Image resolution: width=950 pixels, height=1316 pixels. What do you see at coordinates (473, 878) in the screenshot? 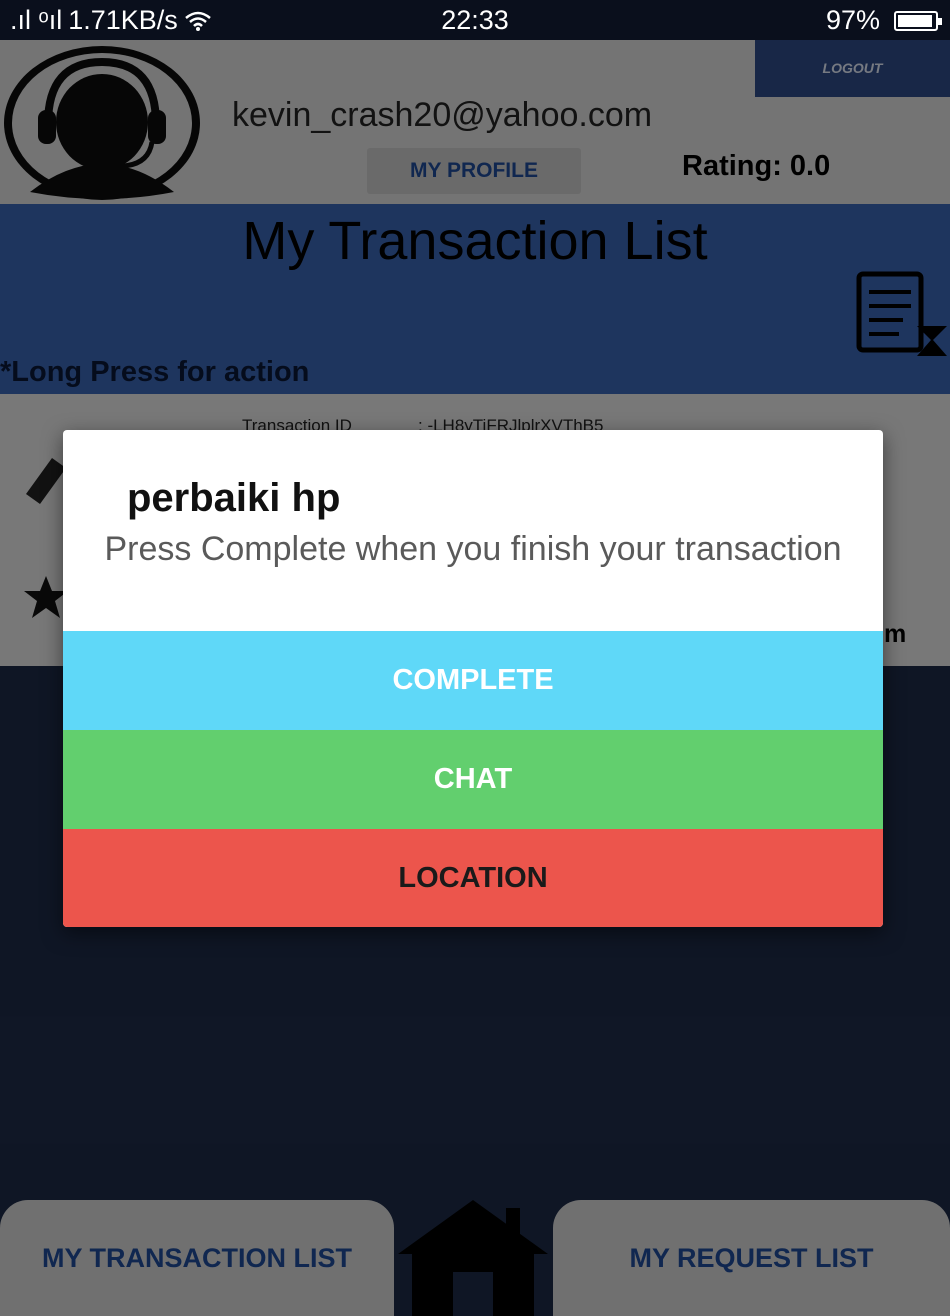
I see `location-button: LOCATION` at bounding box center [473, 878].